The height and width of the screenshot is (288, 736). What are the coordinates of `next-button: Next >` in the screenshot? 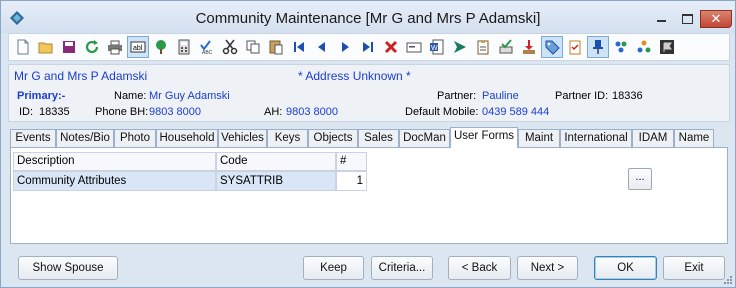 It's located at (547, 268).